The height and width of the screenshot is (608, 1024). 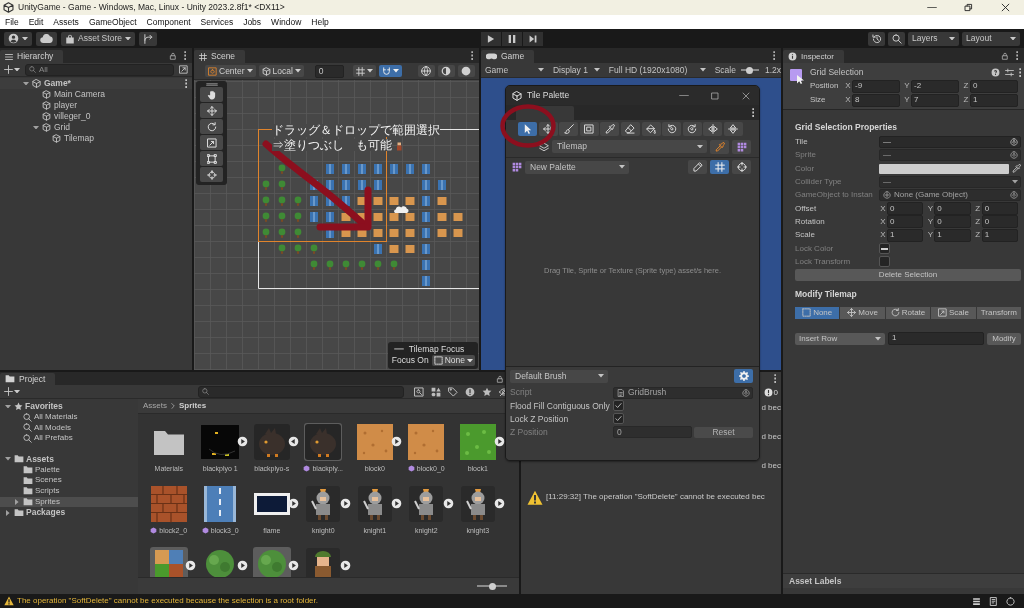 I want to click on menu-item: GameObject, so click(x=112, y=22).